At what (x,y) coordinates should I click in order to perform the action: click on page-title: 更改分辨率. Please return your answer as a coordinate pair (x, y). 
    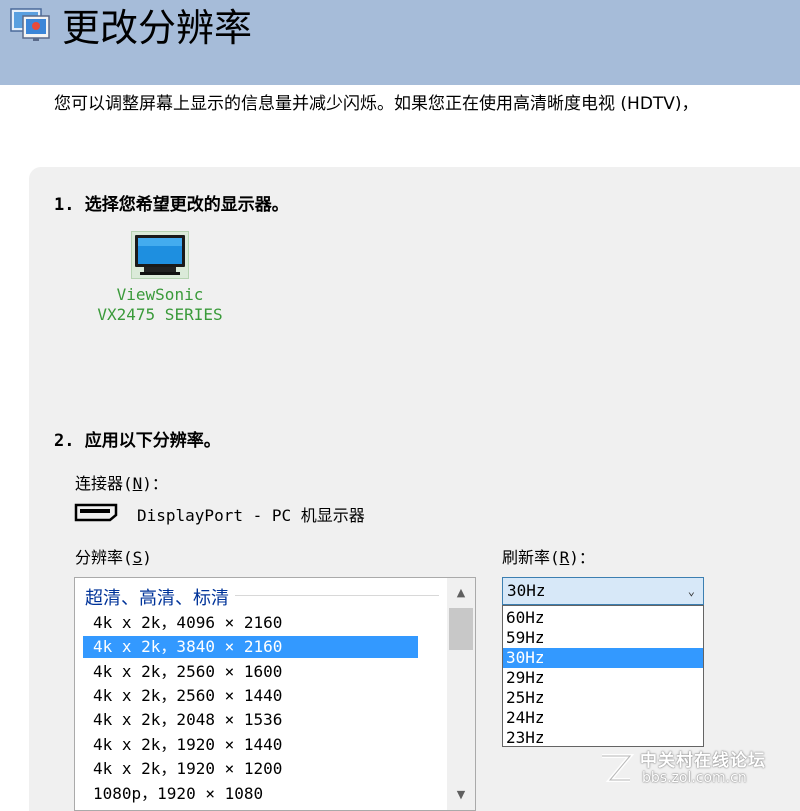
    Looking at the image, I should click on (157, 28).